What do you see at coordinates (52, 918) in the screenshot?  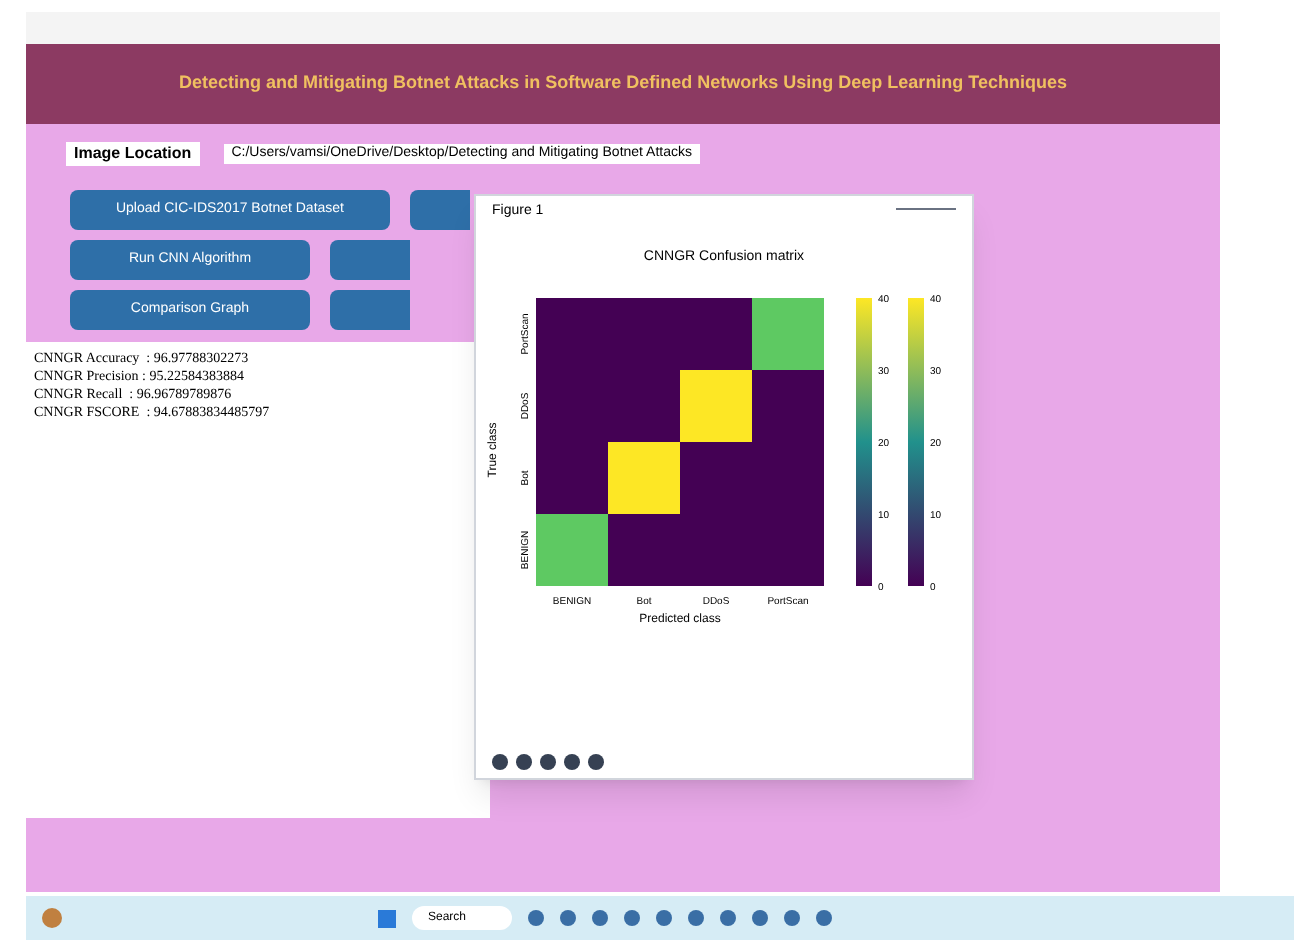 I see `weather-icon` at bounding box center [52, 918].